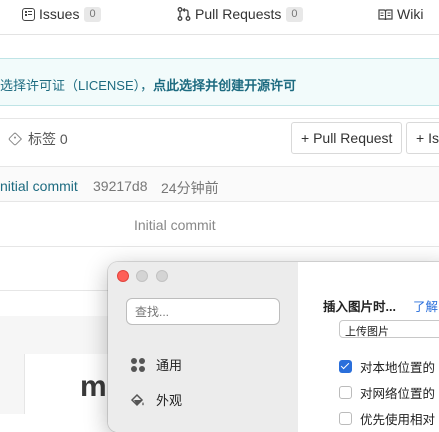 This screenshot has height=432, width=439. What do you see at coordinates (425, 305) in the screenshot?
I see `learn-more-link: 了解` at bounding box center [425, 305].